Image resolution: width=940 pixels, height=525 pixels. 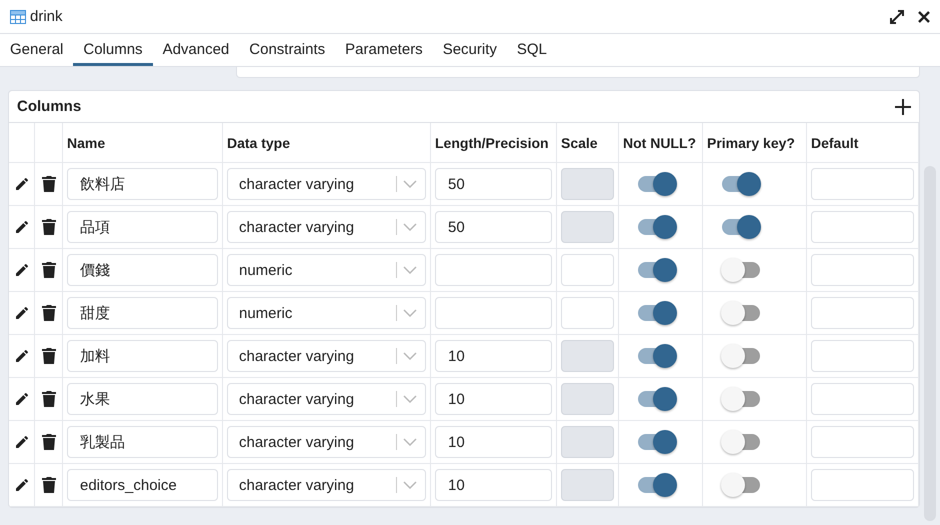 I want to click on column-header: Not NULL?, so click(x=661, y=143).